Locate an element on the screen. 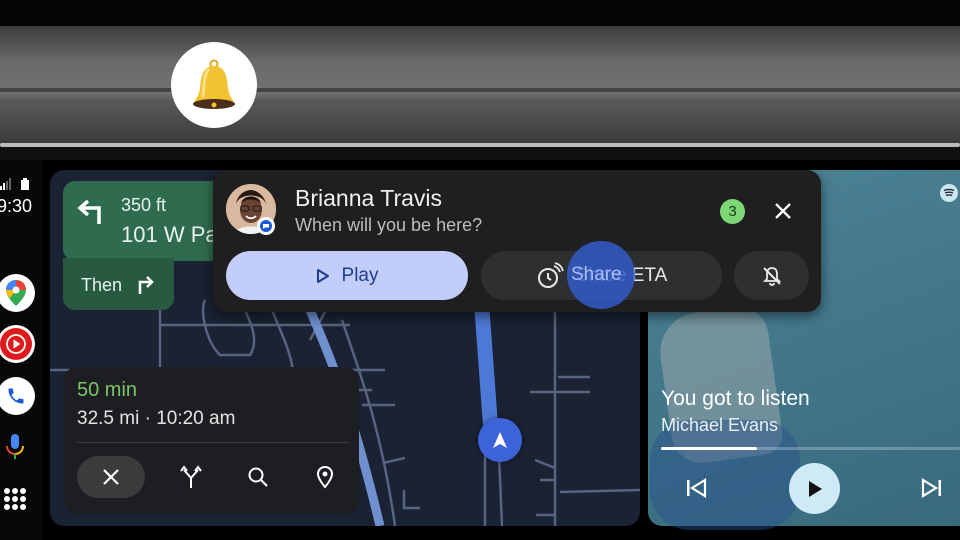 This screenshot has width=960, height=540. song-title: You got to listen is located at coordinates (735, 398).